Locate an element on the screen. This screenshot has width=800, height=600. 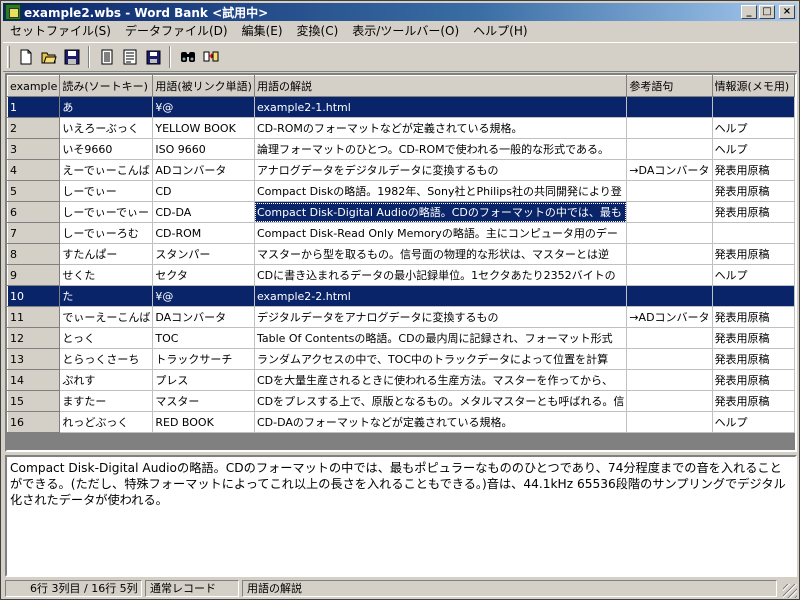
cell-description: CDをプレスする上で、原版となるもの。メタルマスターとも呼ばれる。信 is located at coordinates (440, 401).